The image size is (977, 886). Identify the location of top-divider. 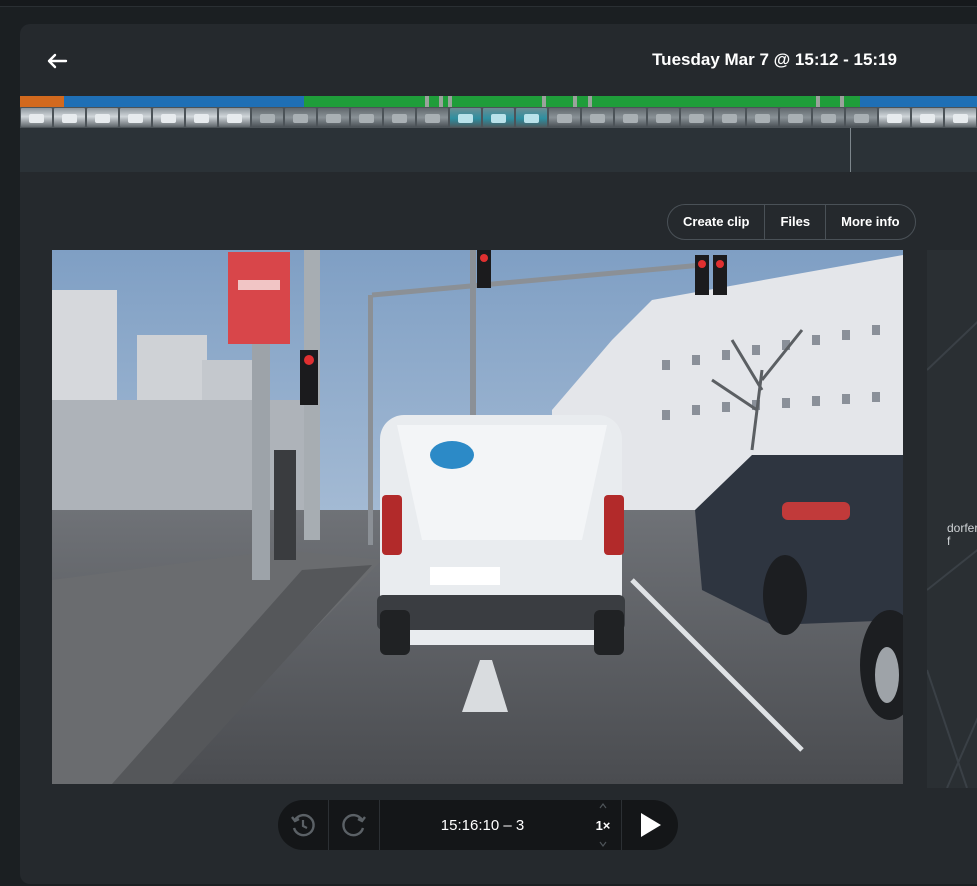
(488, 3).